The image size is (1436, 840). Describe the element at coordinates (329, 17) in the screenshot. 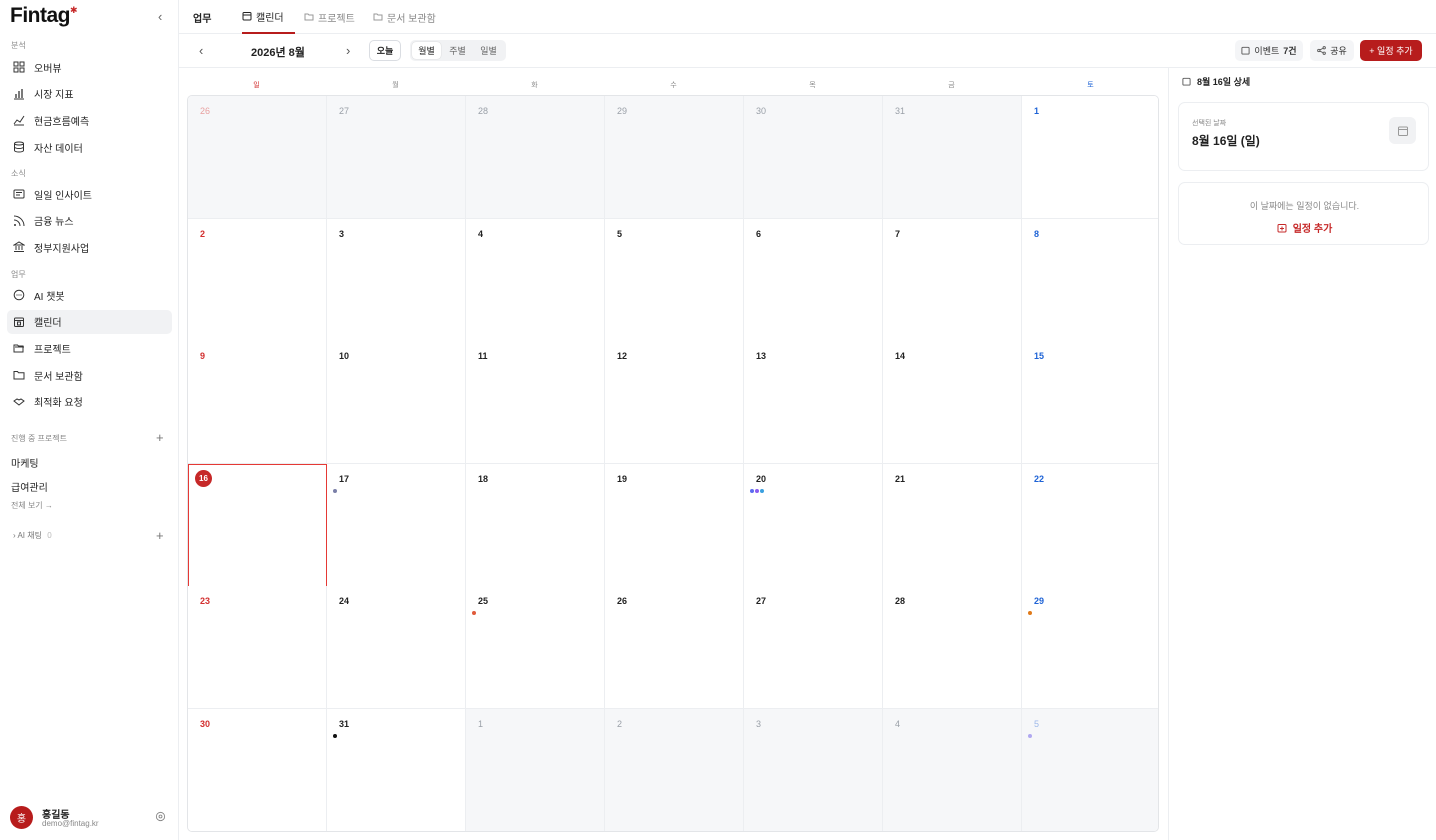

I see `tab-project: 프로젝트` at that location.